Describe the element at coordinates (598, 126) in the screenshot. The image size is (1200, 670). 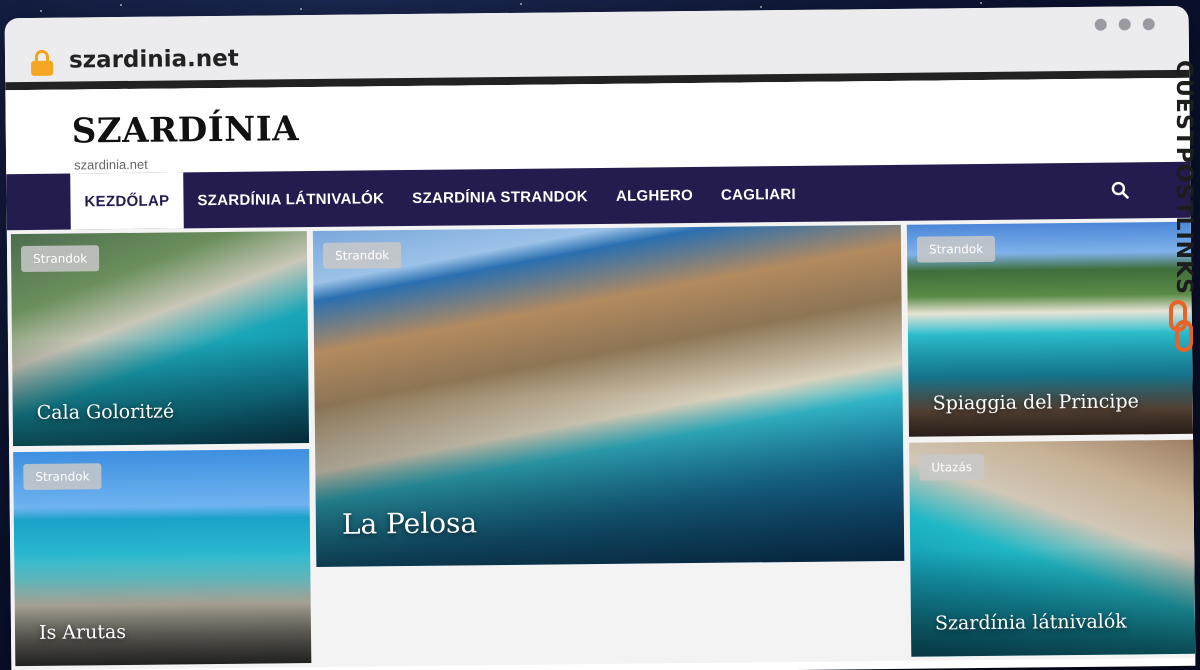
I see `site-header: SZARDÍNIA szardinia.net` at that location.